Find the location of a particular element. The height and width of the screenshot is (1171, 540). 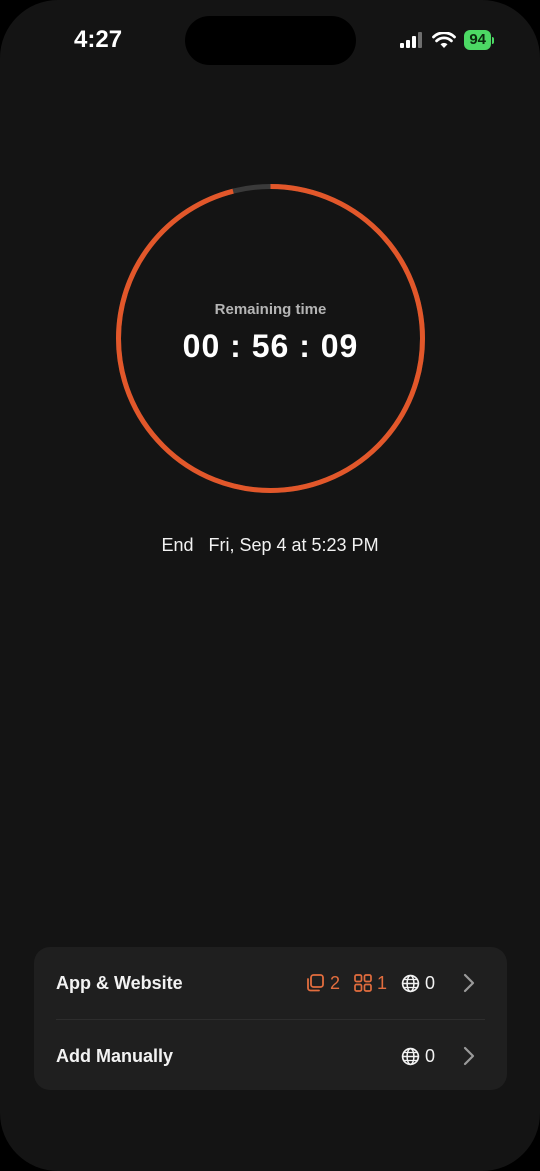

category-count-value: 2 is located at coordinates (334, 982).